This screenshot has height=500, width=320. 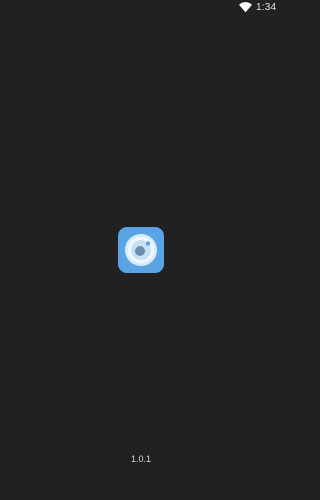 I want to click on app-version: 1.0.1, so click(x=141, y=459).